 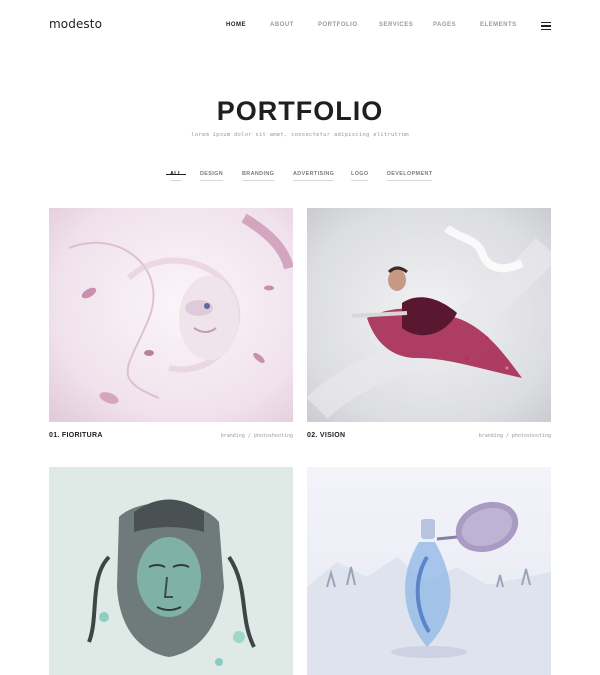 What do you see at coordinates (396, 25) in the screenshot?
I see `nav-services: SERVICES` at bounding box center [396, 25].